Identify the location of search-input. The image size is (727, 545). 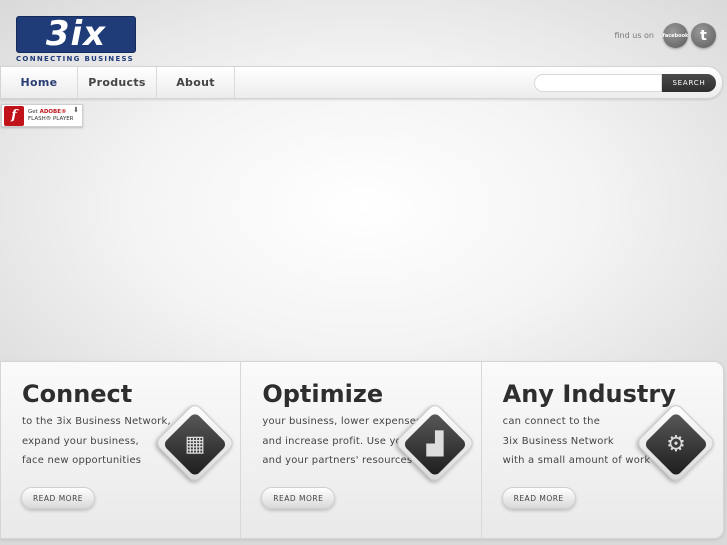
(598, 83).